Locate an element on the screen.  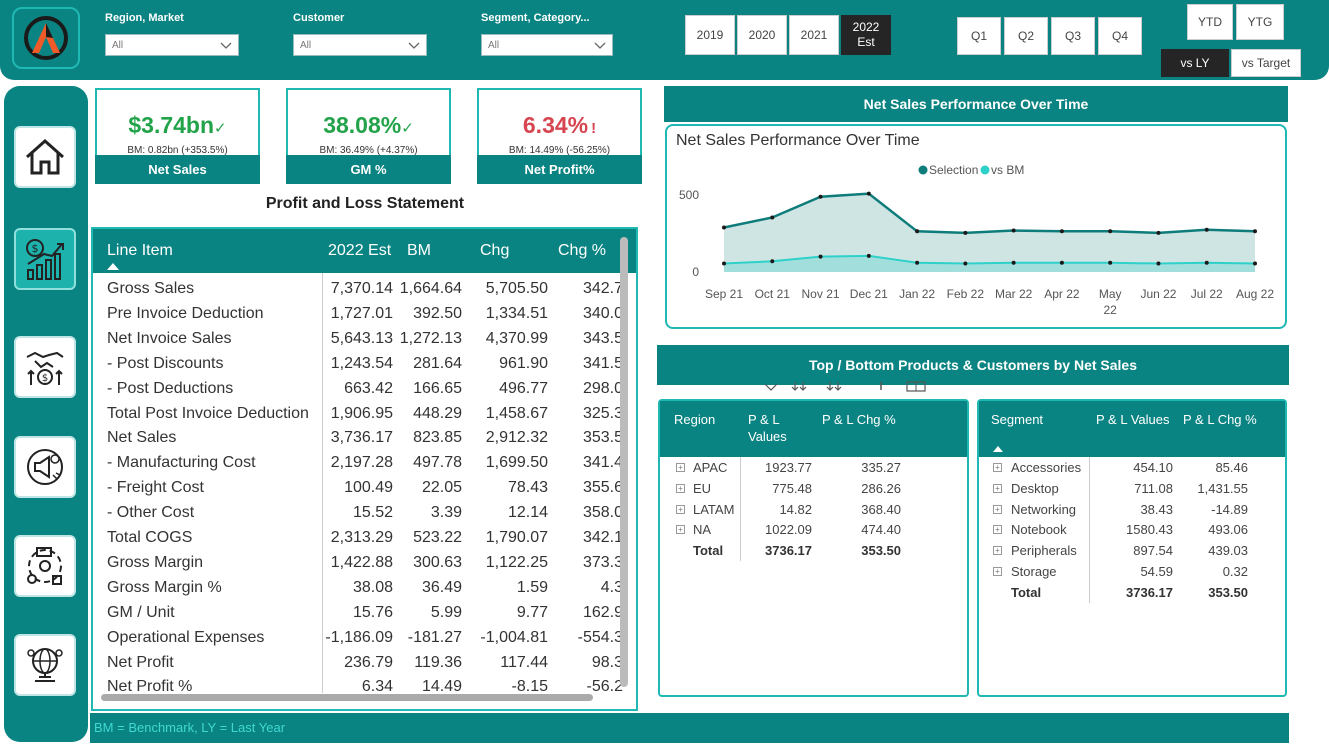
quarter-button-q2: Q2 is located at coordinates (1026, 36).